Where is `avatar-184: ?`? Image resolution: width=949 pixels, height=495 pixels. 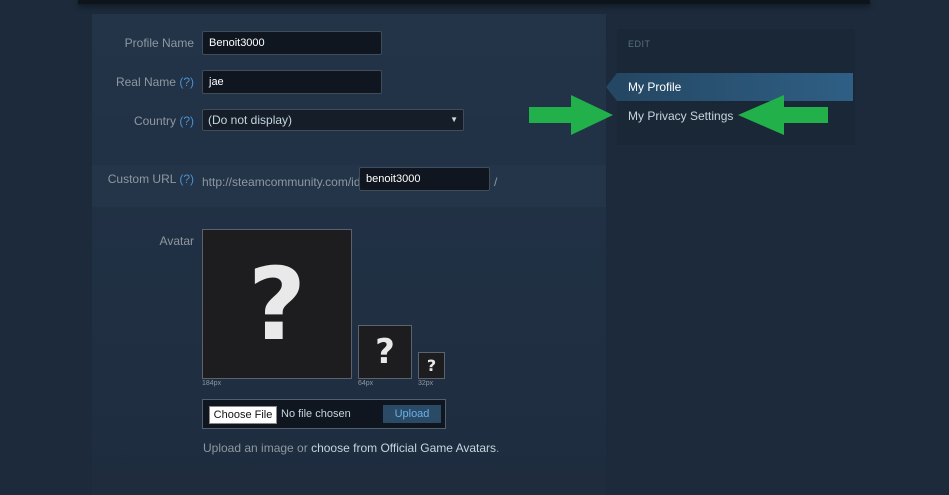 avatar-184: ? is located at coordinates (277, 304).